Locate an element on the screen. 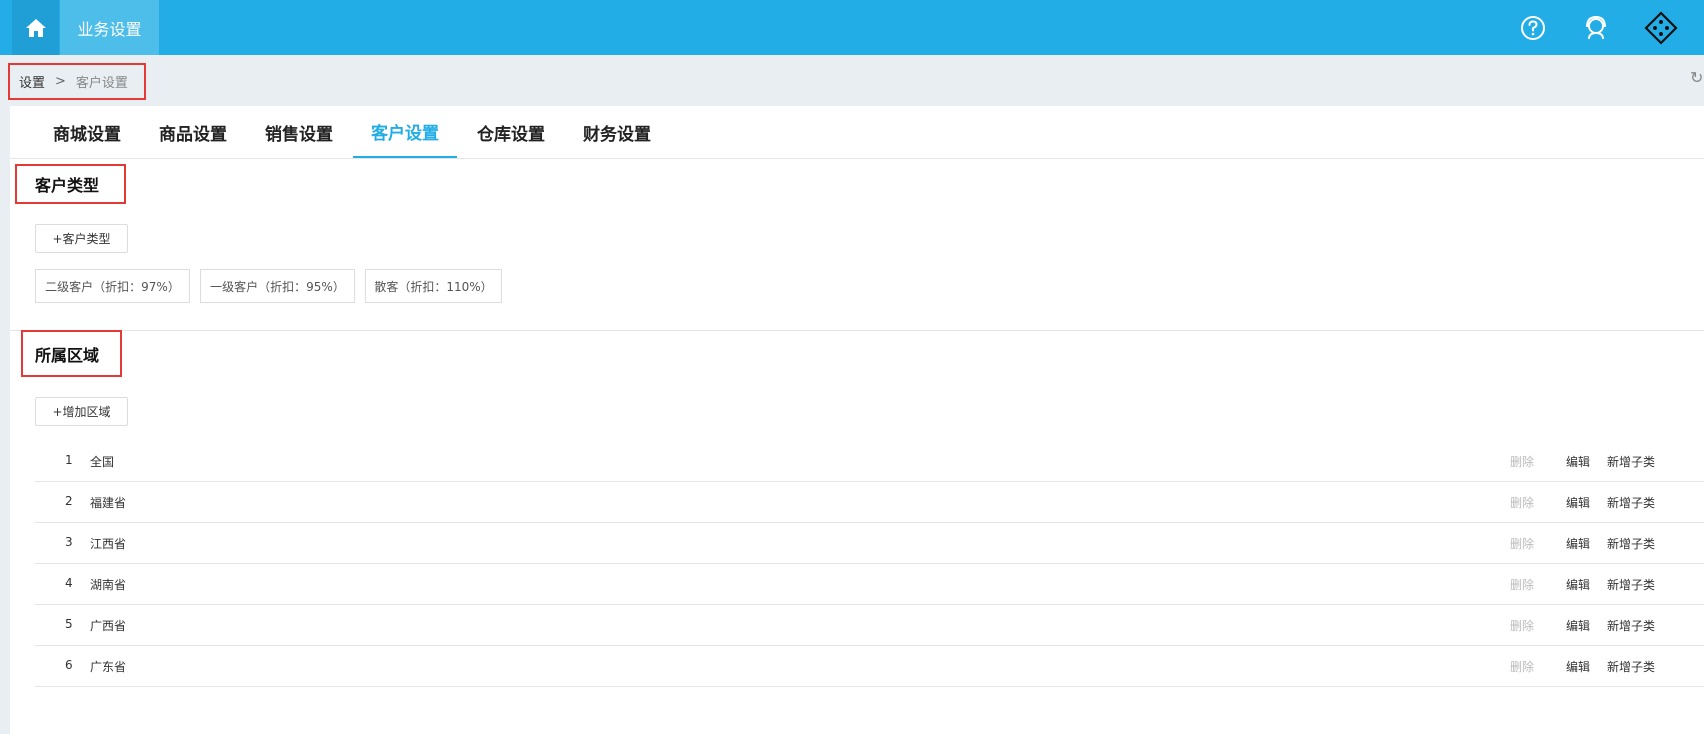 This screenshot has width=1704, height=734. region-row: 2 福建省 删除 编辑 新增子类 is located at coordinates (869, 502).